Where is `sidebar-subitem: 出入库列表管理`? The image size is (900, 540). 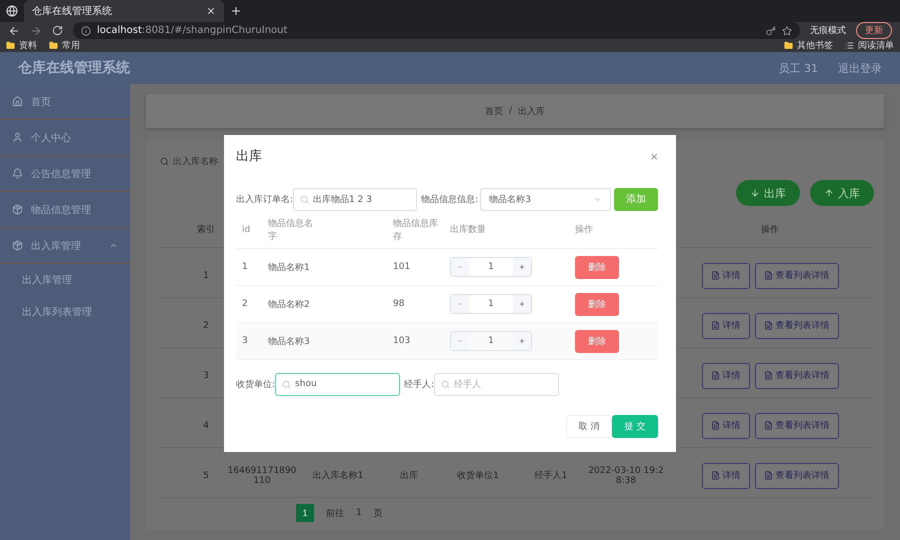 sidebar-subitem: 出入库列表管理 is located at coordinates (65, 312).